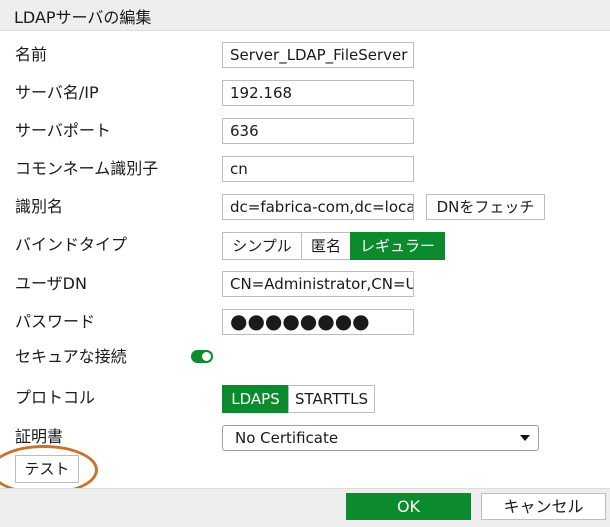 The image size is (610, 527). What do you see at coordinates (380, 438) in the screenshot?
I see `certificate-select: No Certificate` at bounding box center [380, 438].